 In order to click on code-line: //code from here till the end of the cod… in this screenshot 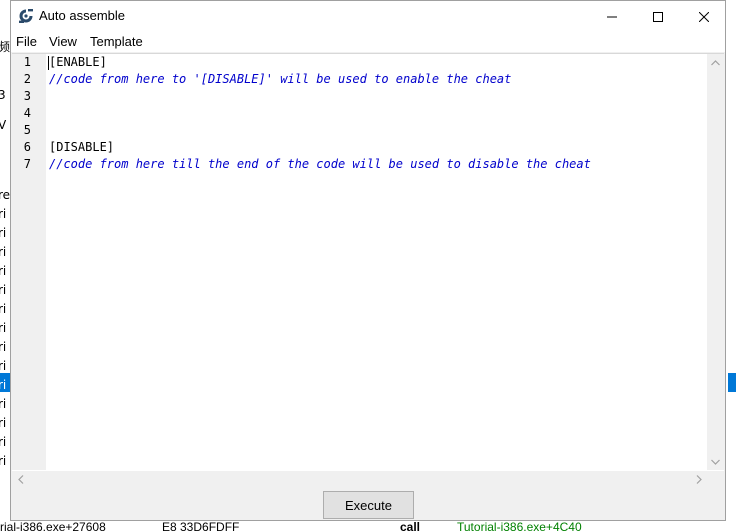, I will do `click(320, 164)`.